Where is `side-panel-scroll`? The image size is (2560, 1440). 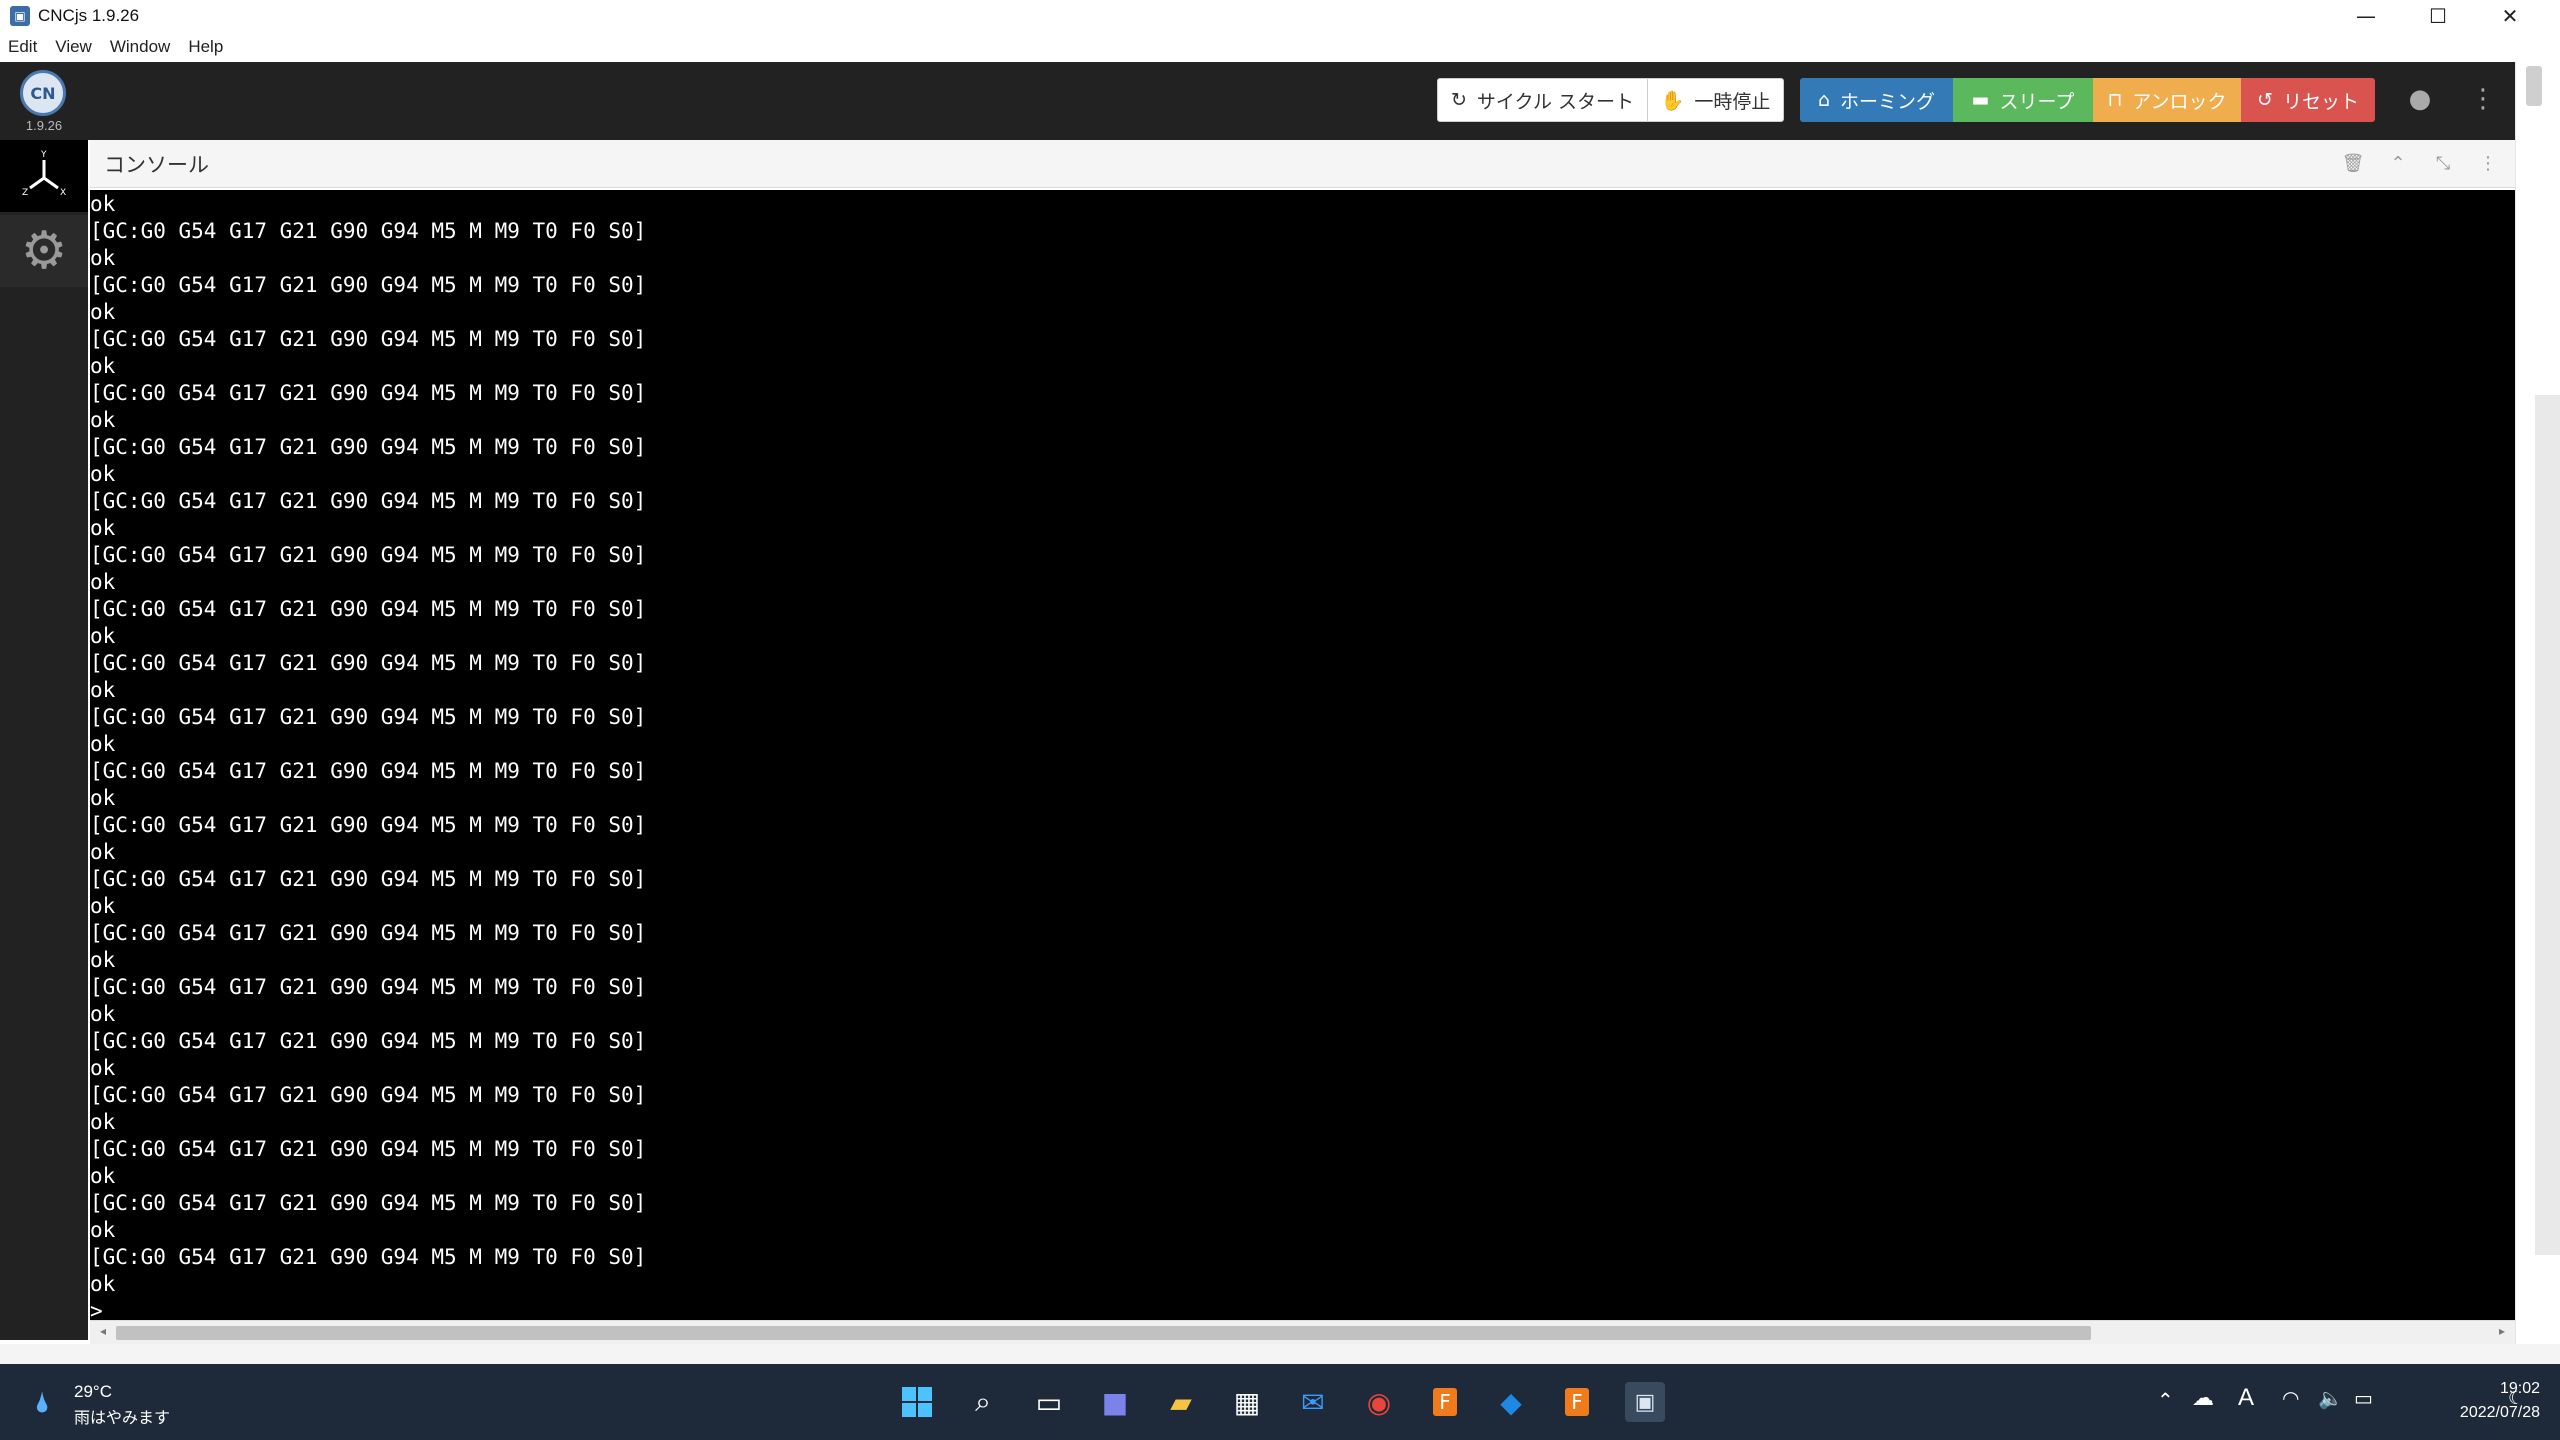 side-panel-scroll is located at coordinates (2547, 825).